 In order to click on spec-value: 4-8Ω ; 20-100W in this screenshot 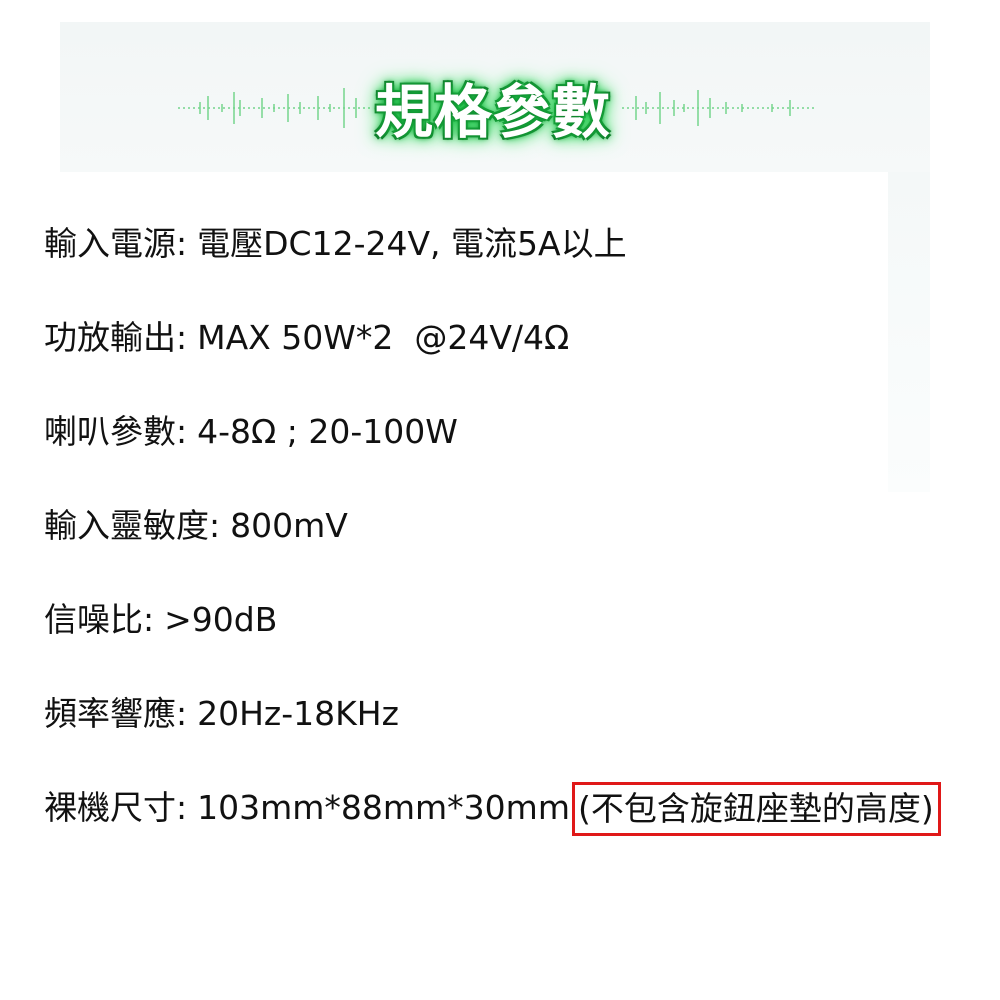, I will do `click(327, 431)`.